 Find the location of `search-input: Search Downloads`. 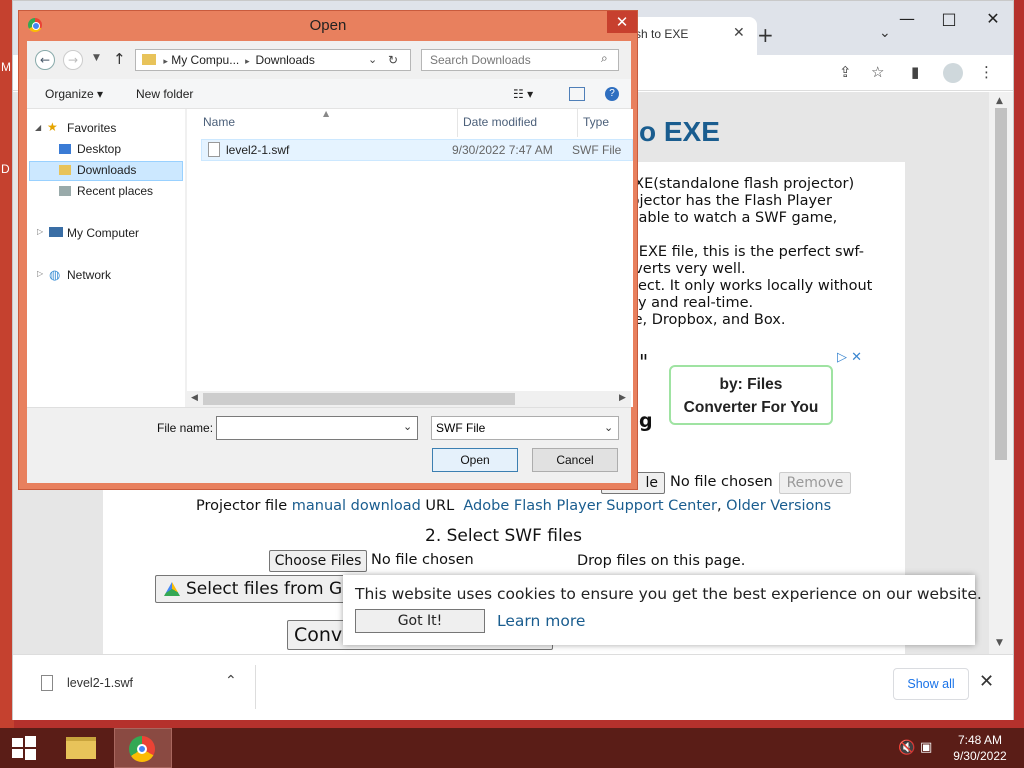

search-input: Search Downloads is located at coordinates (520, 60).